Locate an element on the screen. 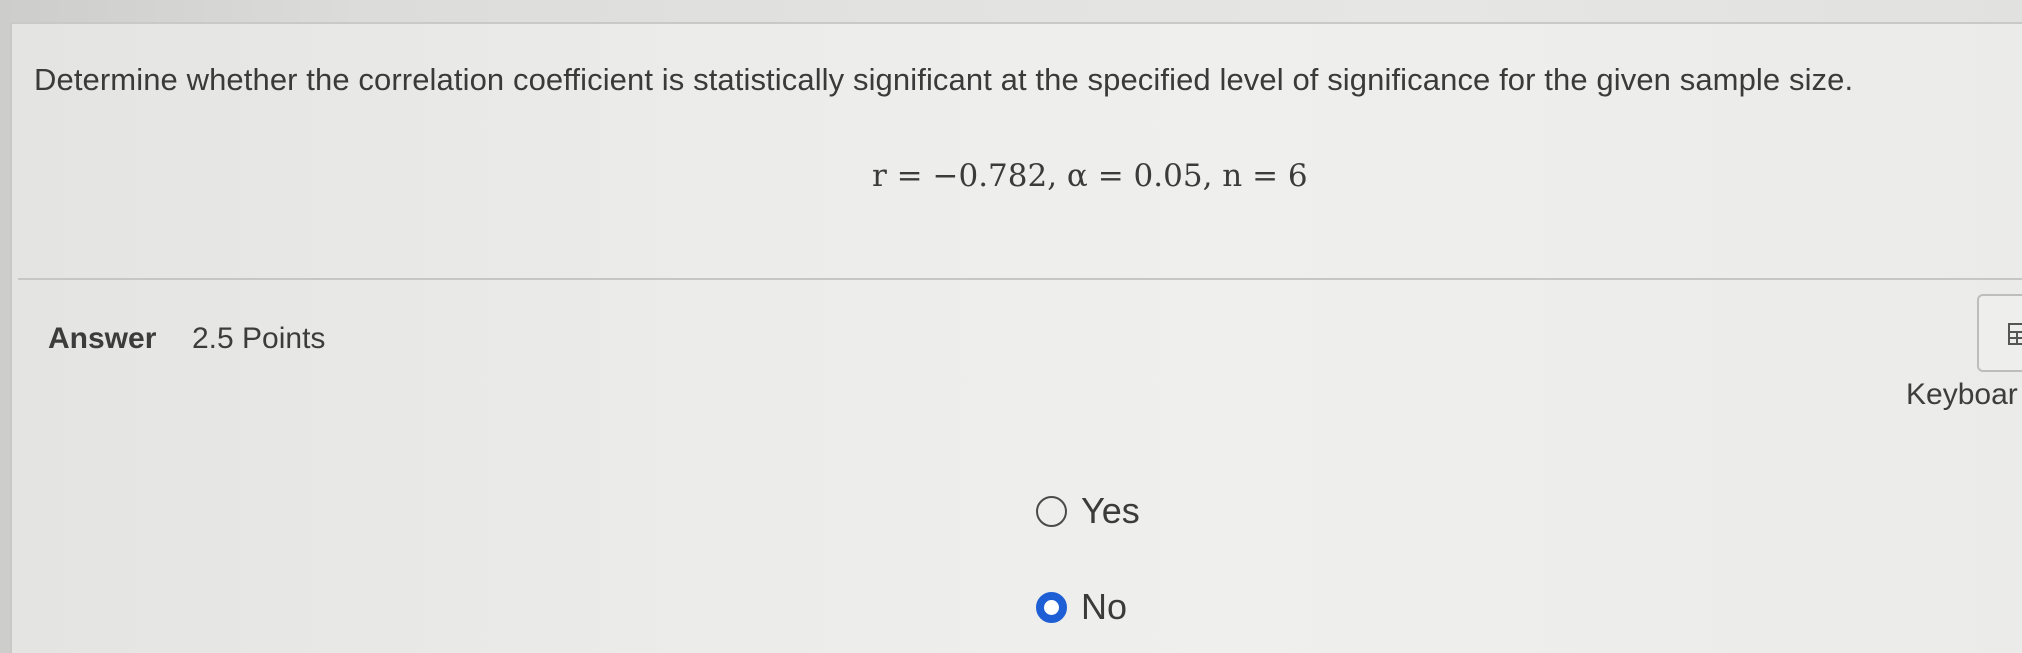 The image size is (2022, 653). option-no-label: No is located at coordinates (1104, 607).